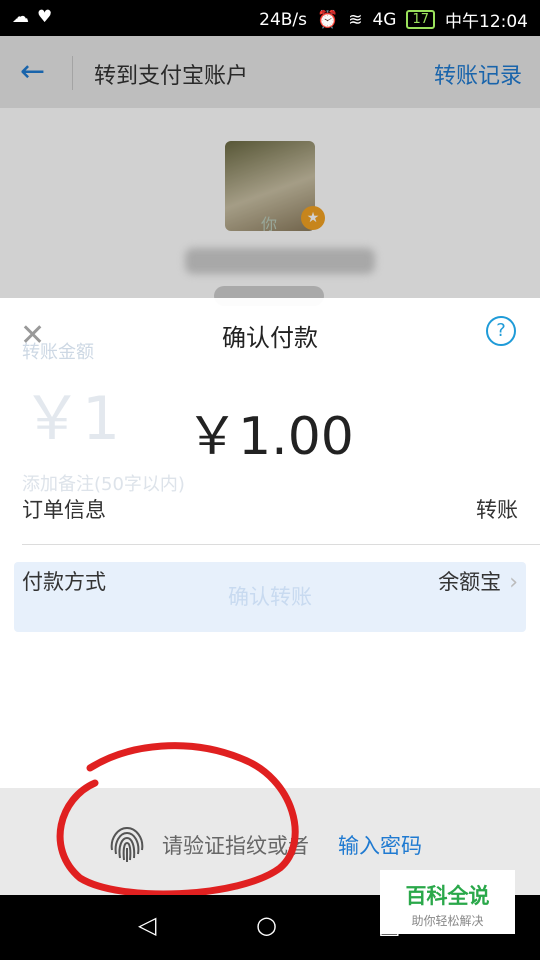 This screenshot has height=960, width=540. I want to click on payment-amount: ￥1.00, so click(270, 437).